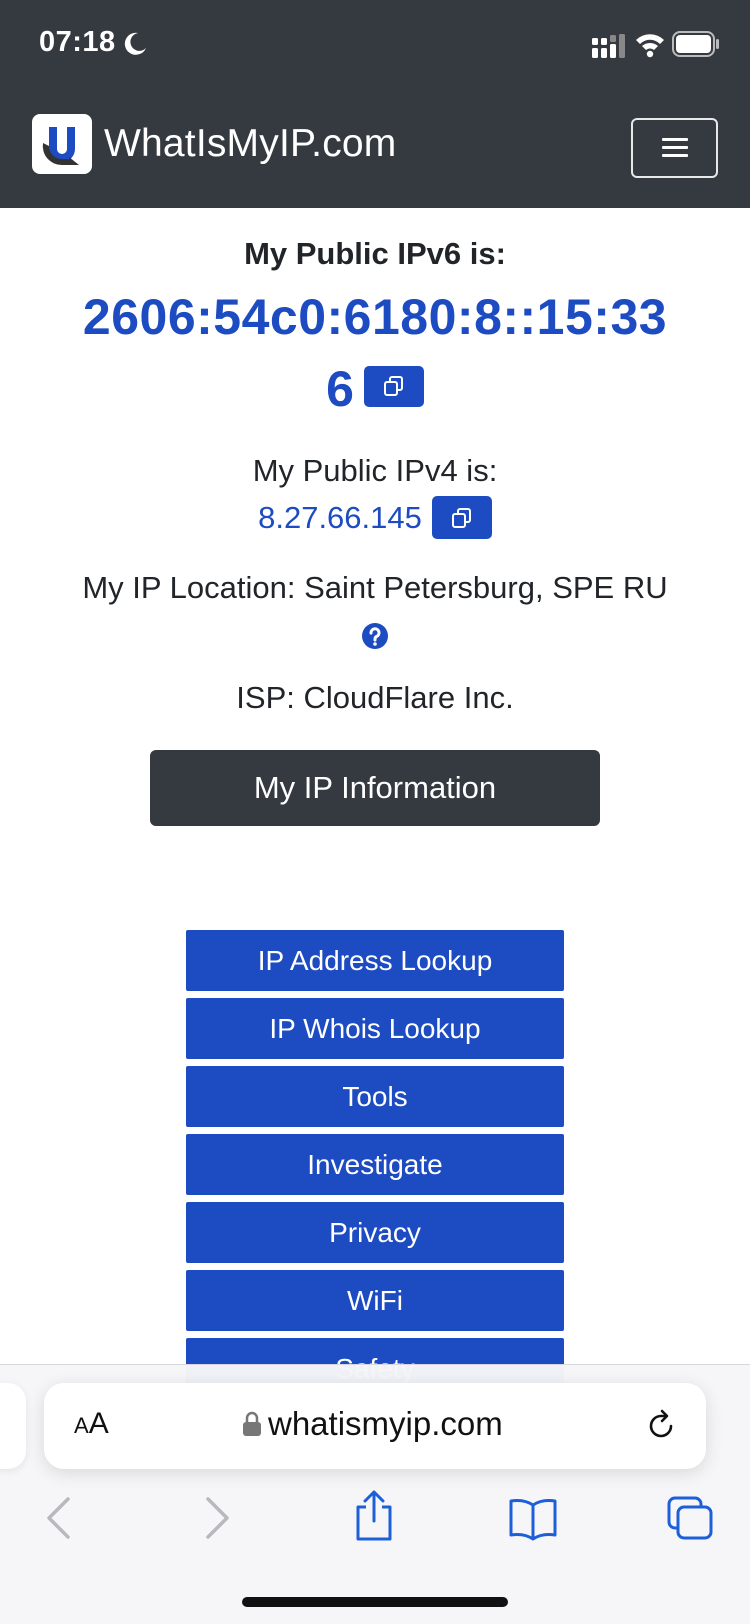 This screenshot has width=750, height=1624. What do you see at coordinates (77, 42) in the screenshot?
I see `status-time: 07:18` at bounding box center [77, 42].